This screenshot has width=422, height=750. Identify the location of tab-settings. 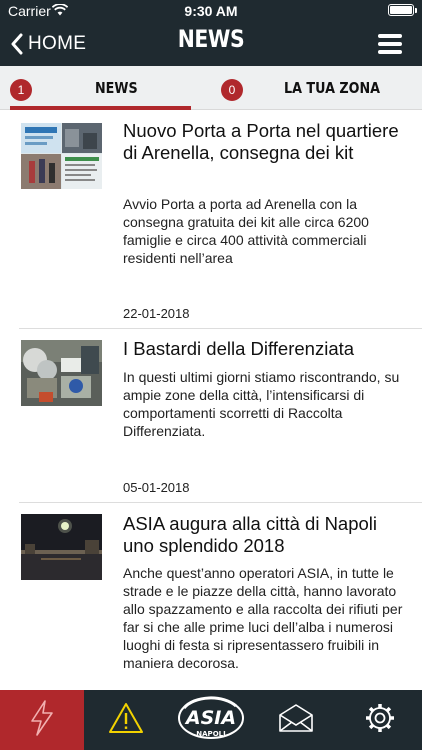
(380, 720).